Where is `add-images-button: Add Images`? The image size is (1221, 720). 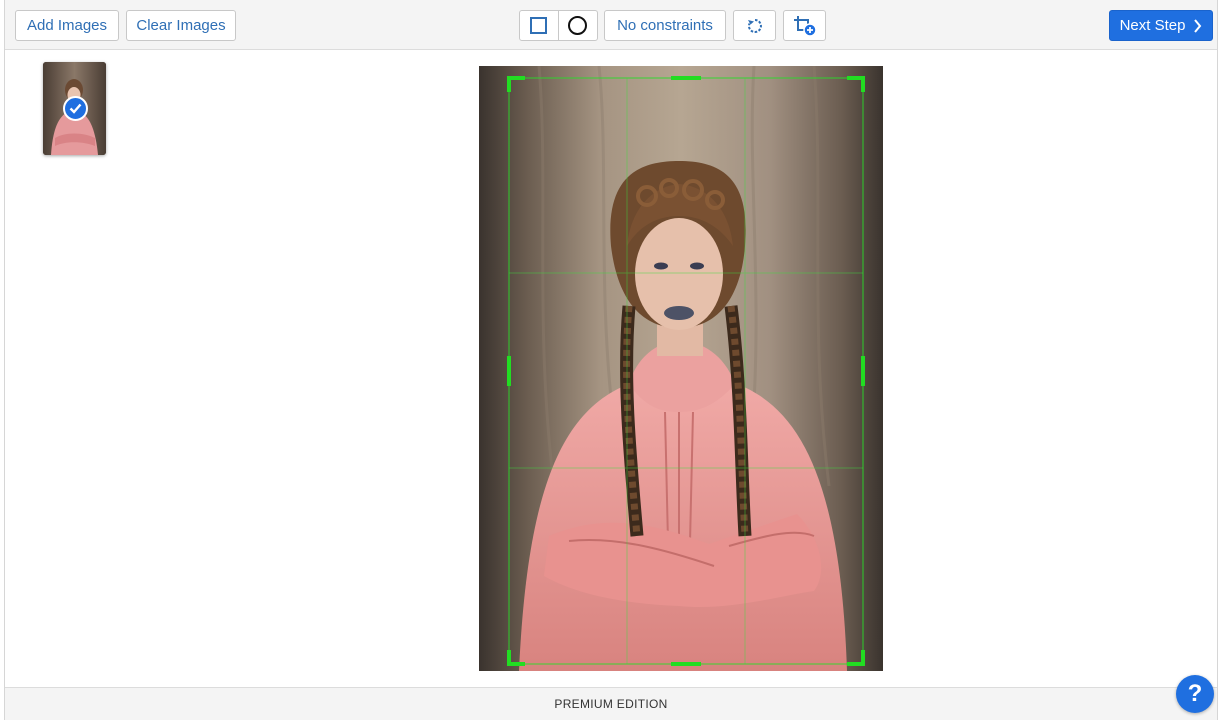 add-images-button: Add Images is located at coordinates (67, 25).